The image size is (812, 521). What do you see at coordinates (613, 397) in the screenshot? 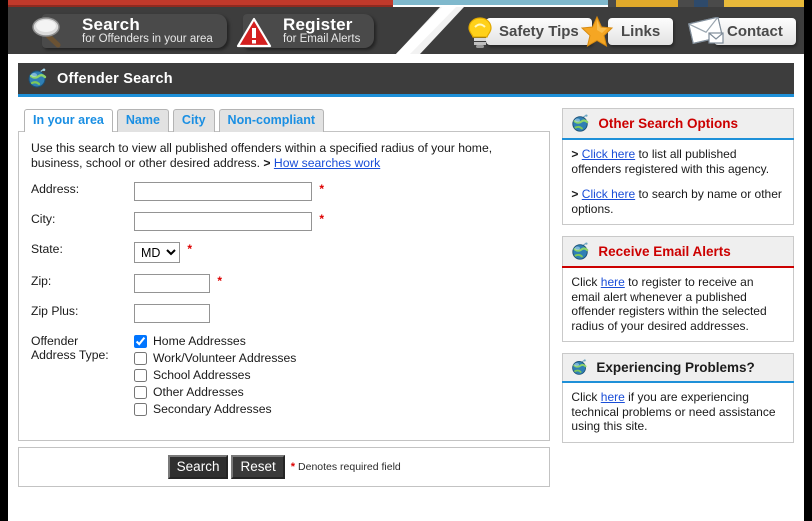
I see `technical-support-link: here` at bounding box center [613, 397].